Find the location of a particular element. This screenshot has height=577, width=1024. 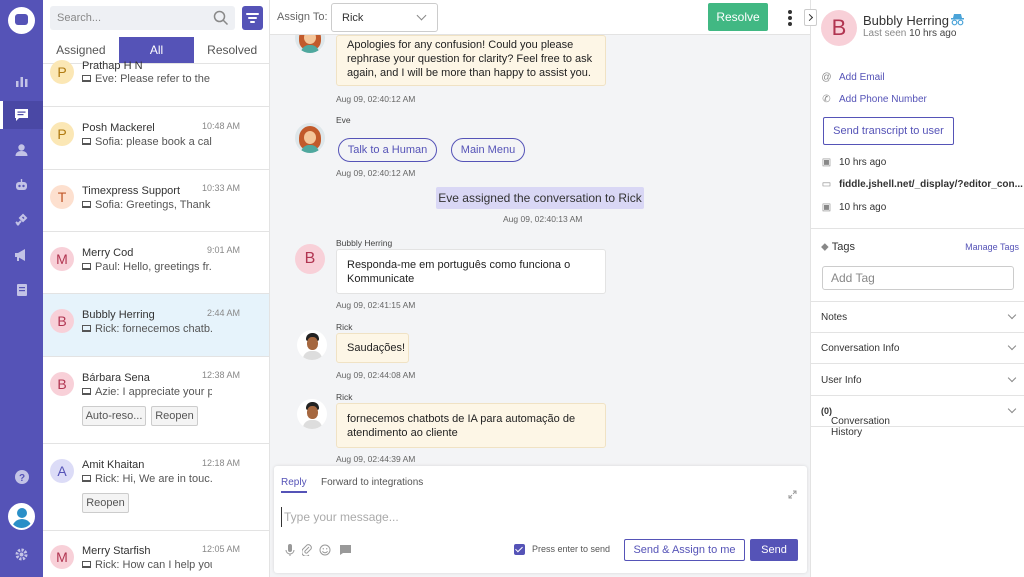

add-email-link: @ Add Email is located at coordinates (853, 77).